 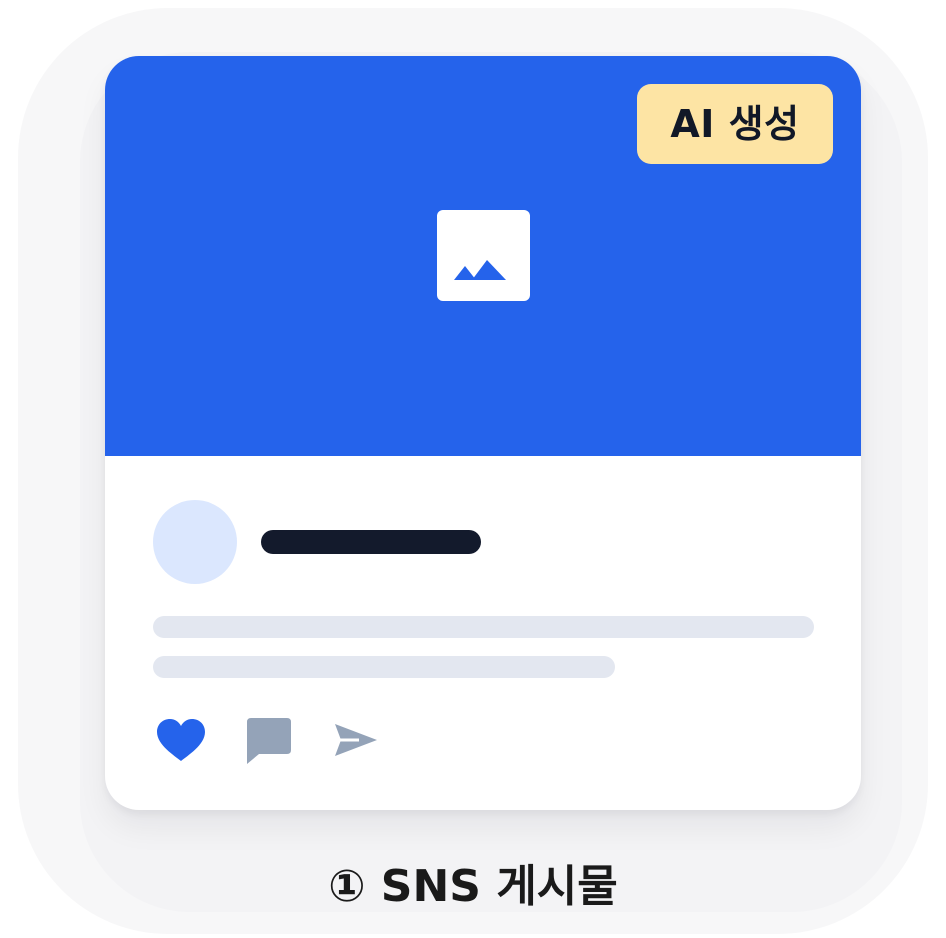 I want to click on heart-icon, so click(x=181, y=740).